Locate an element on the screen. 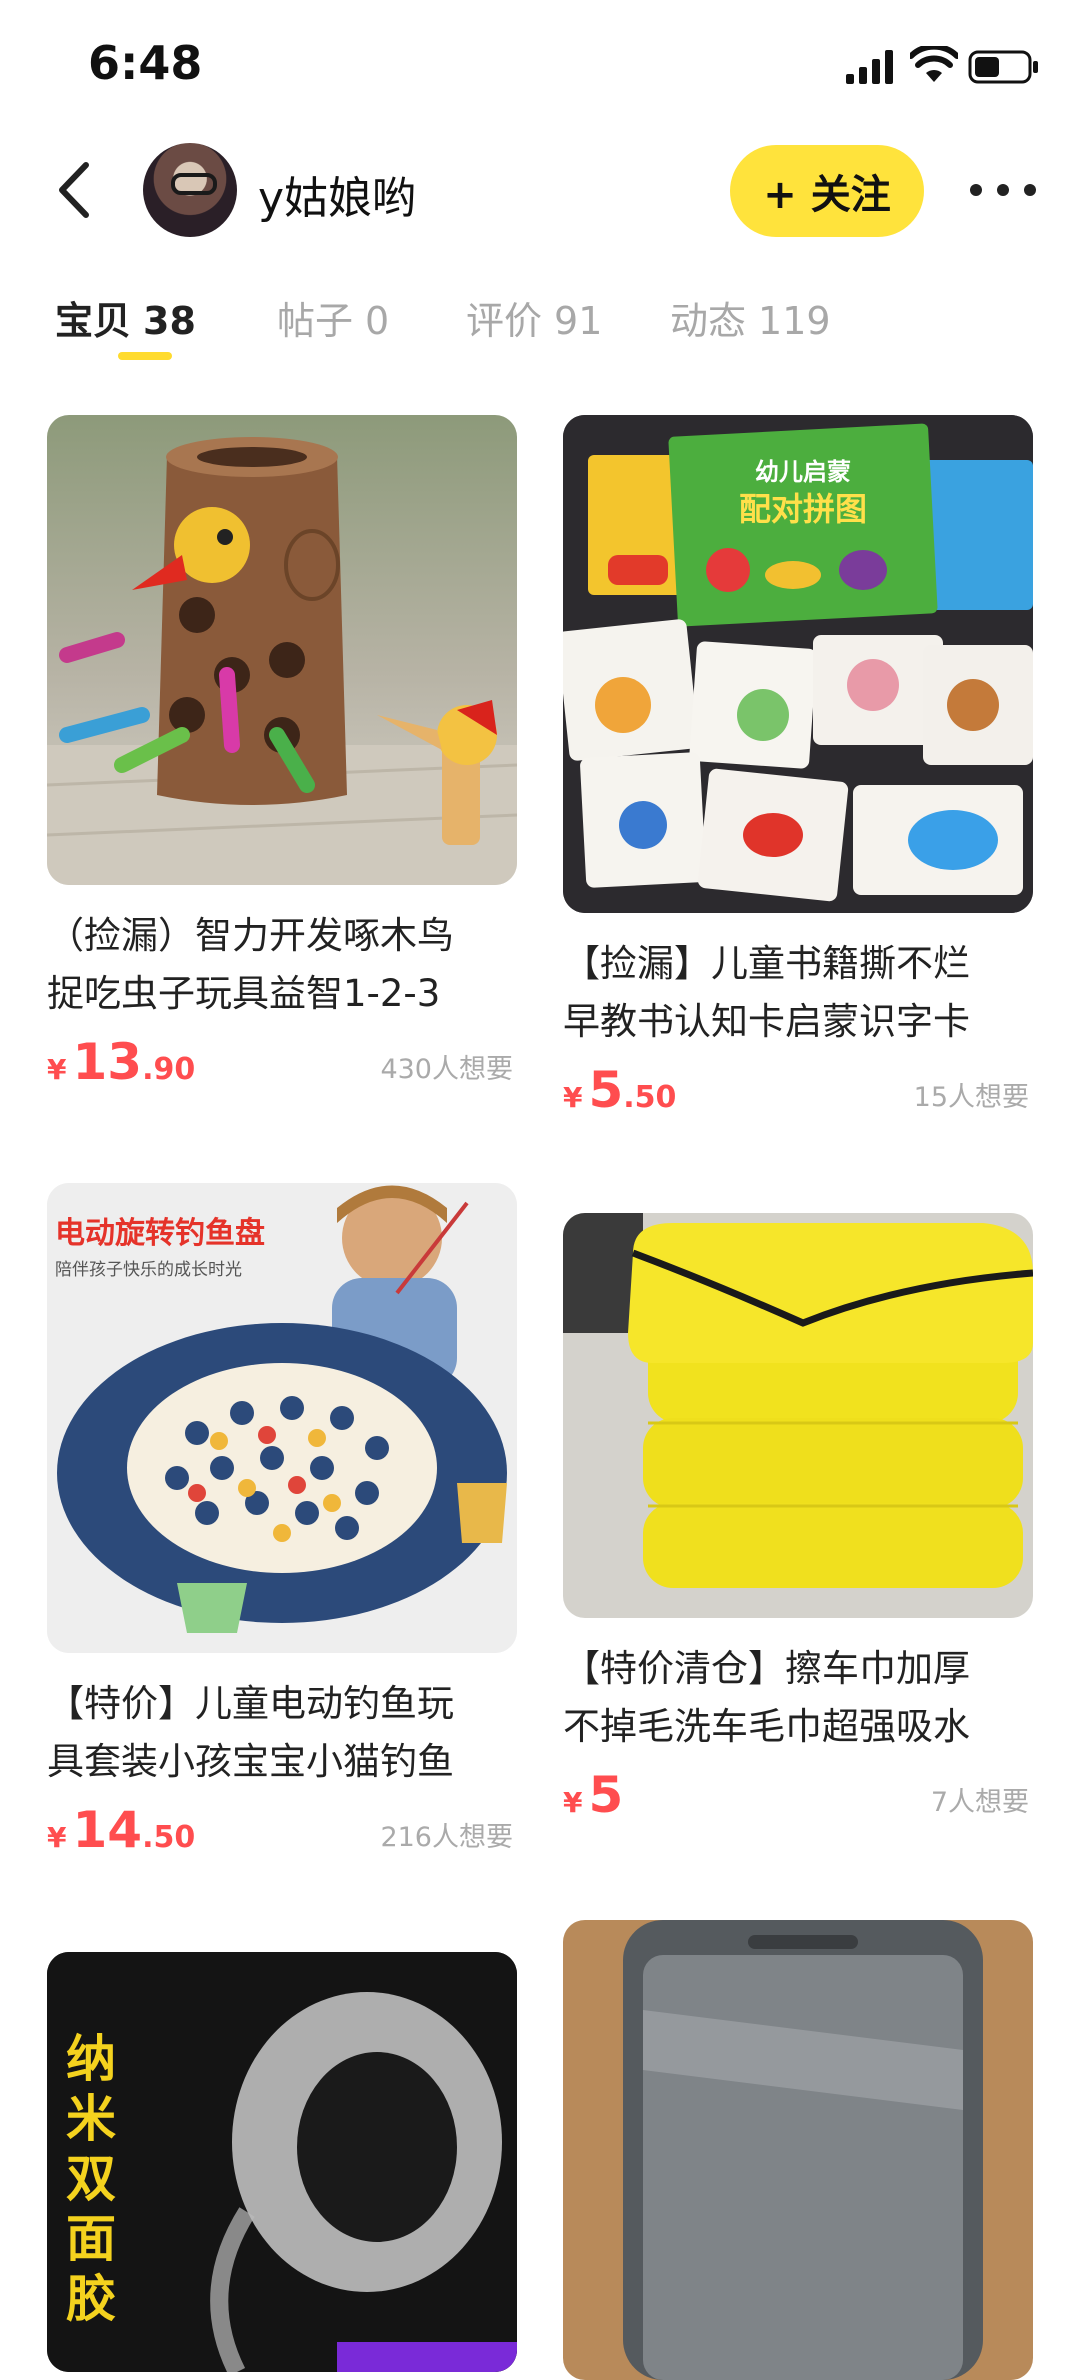  product-title-line2: 不掉毛洗车毛巾超强吸水 is located at coordinates (766, 1726).